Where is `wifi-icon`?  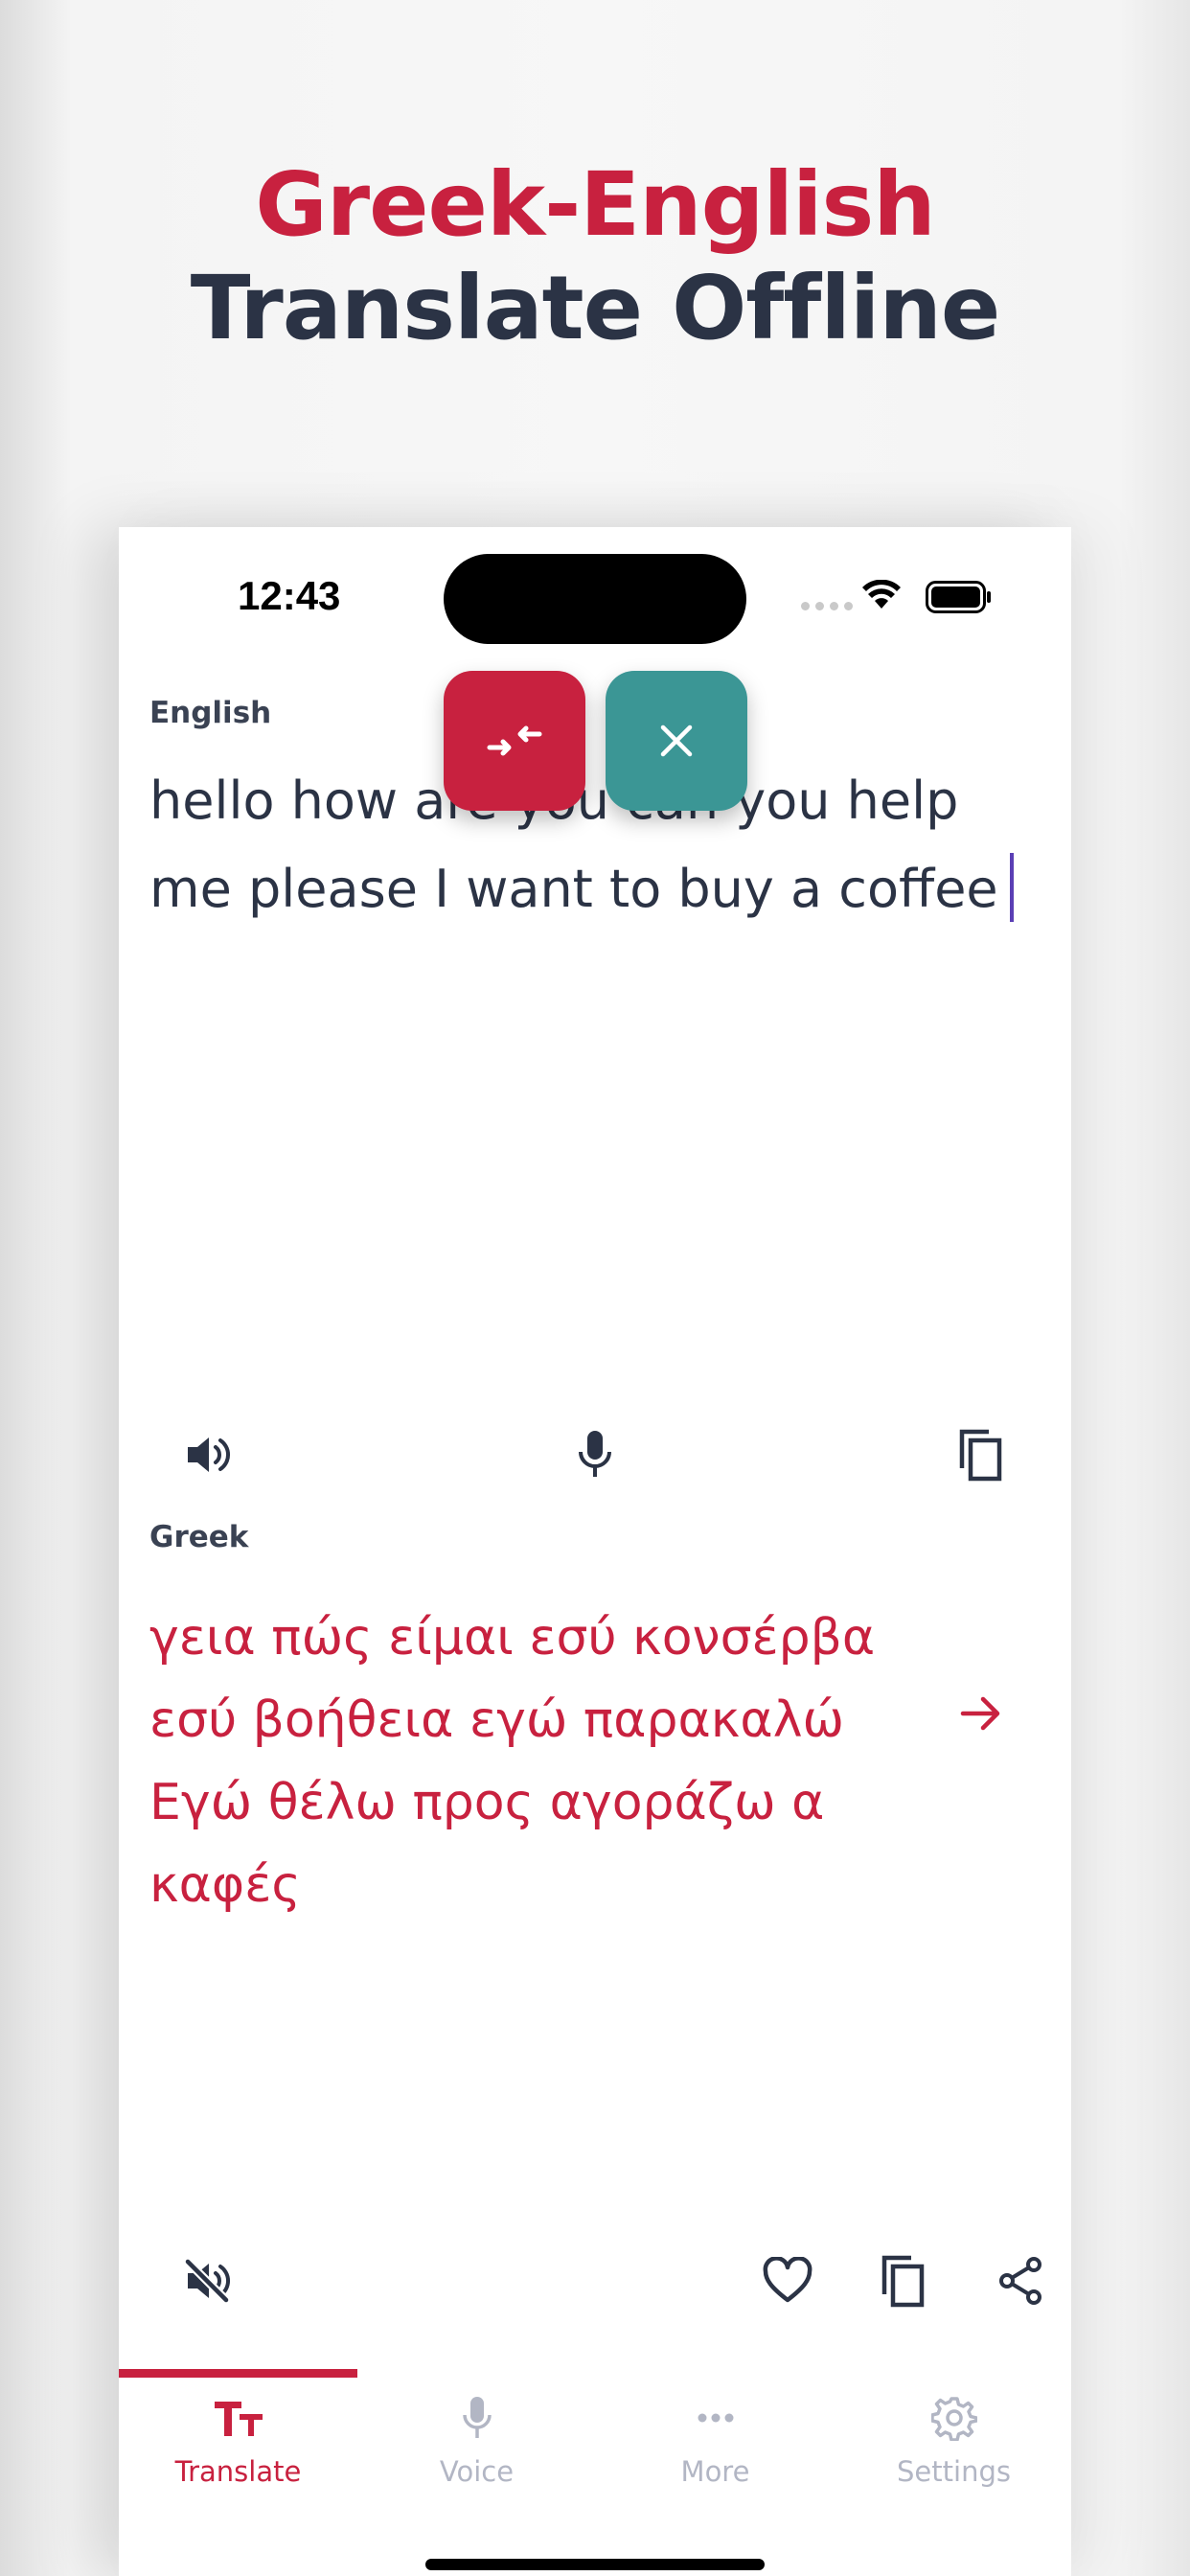
wifi-icon is located at coordinates (882, 594).